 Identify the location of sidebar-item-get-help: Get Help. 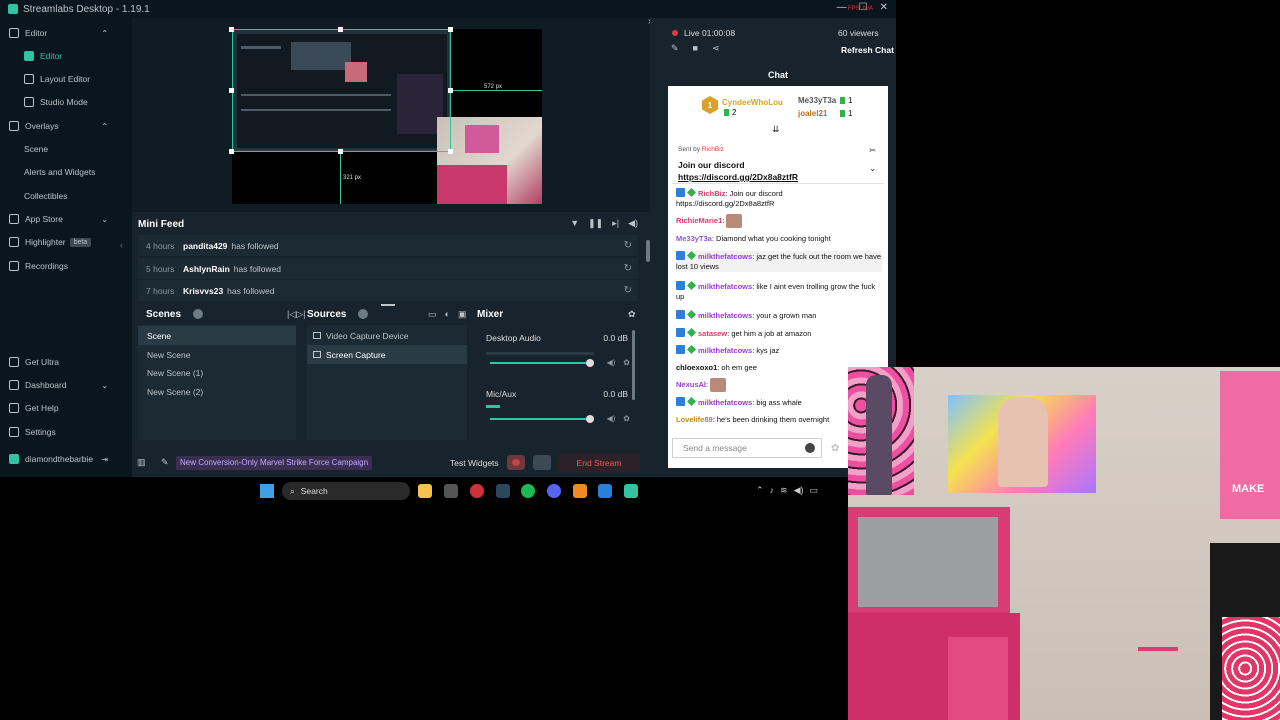
(59, 408).